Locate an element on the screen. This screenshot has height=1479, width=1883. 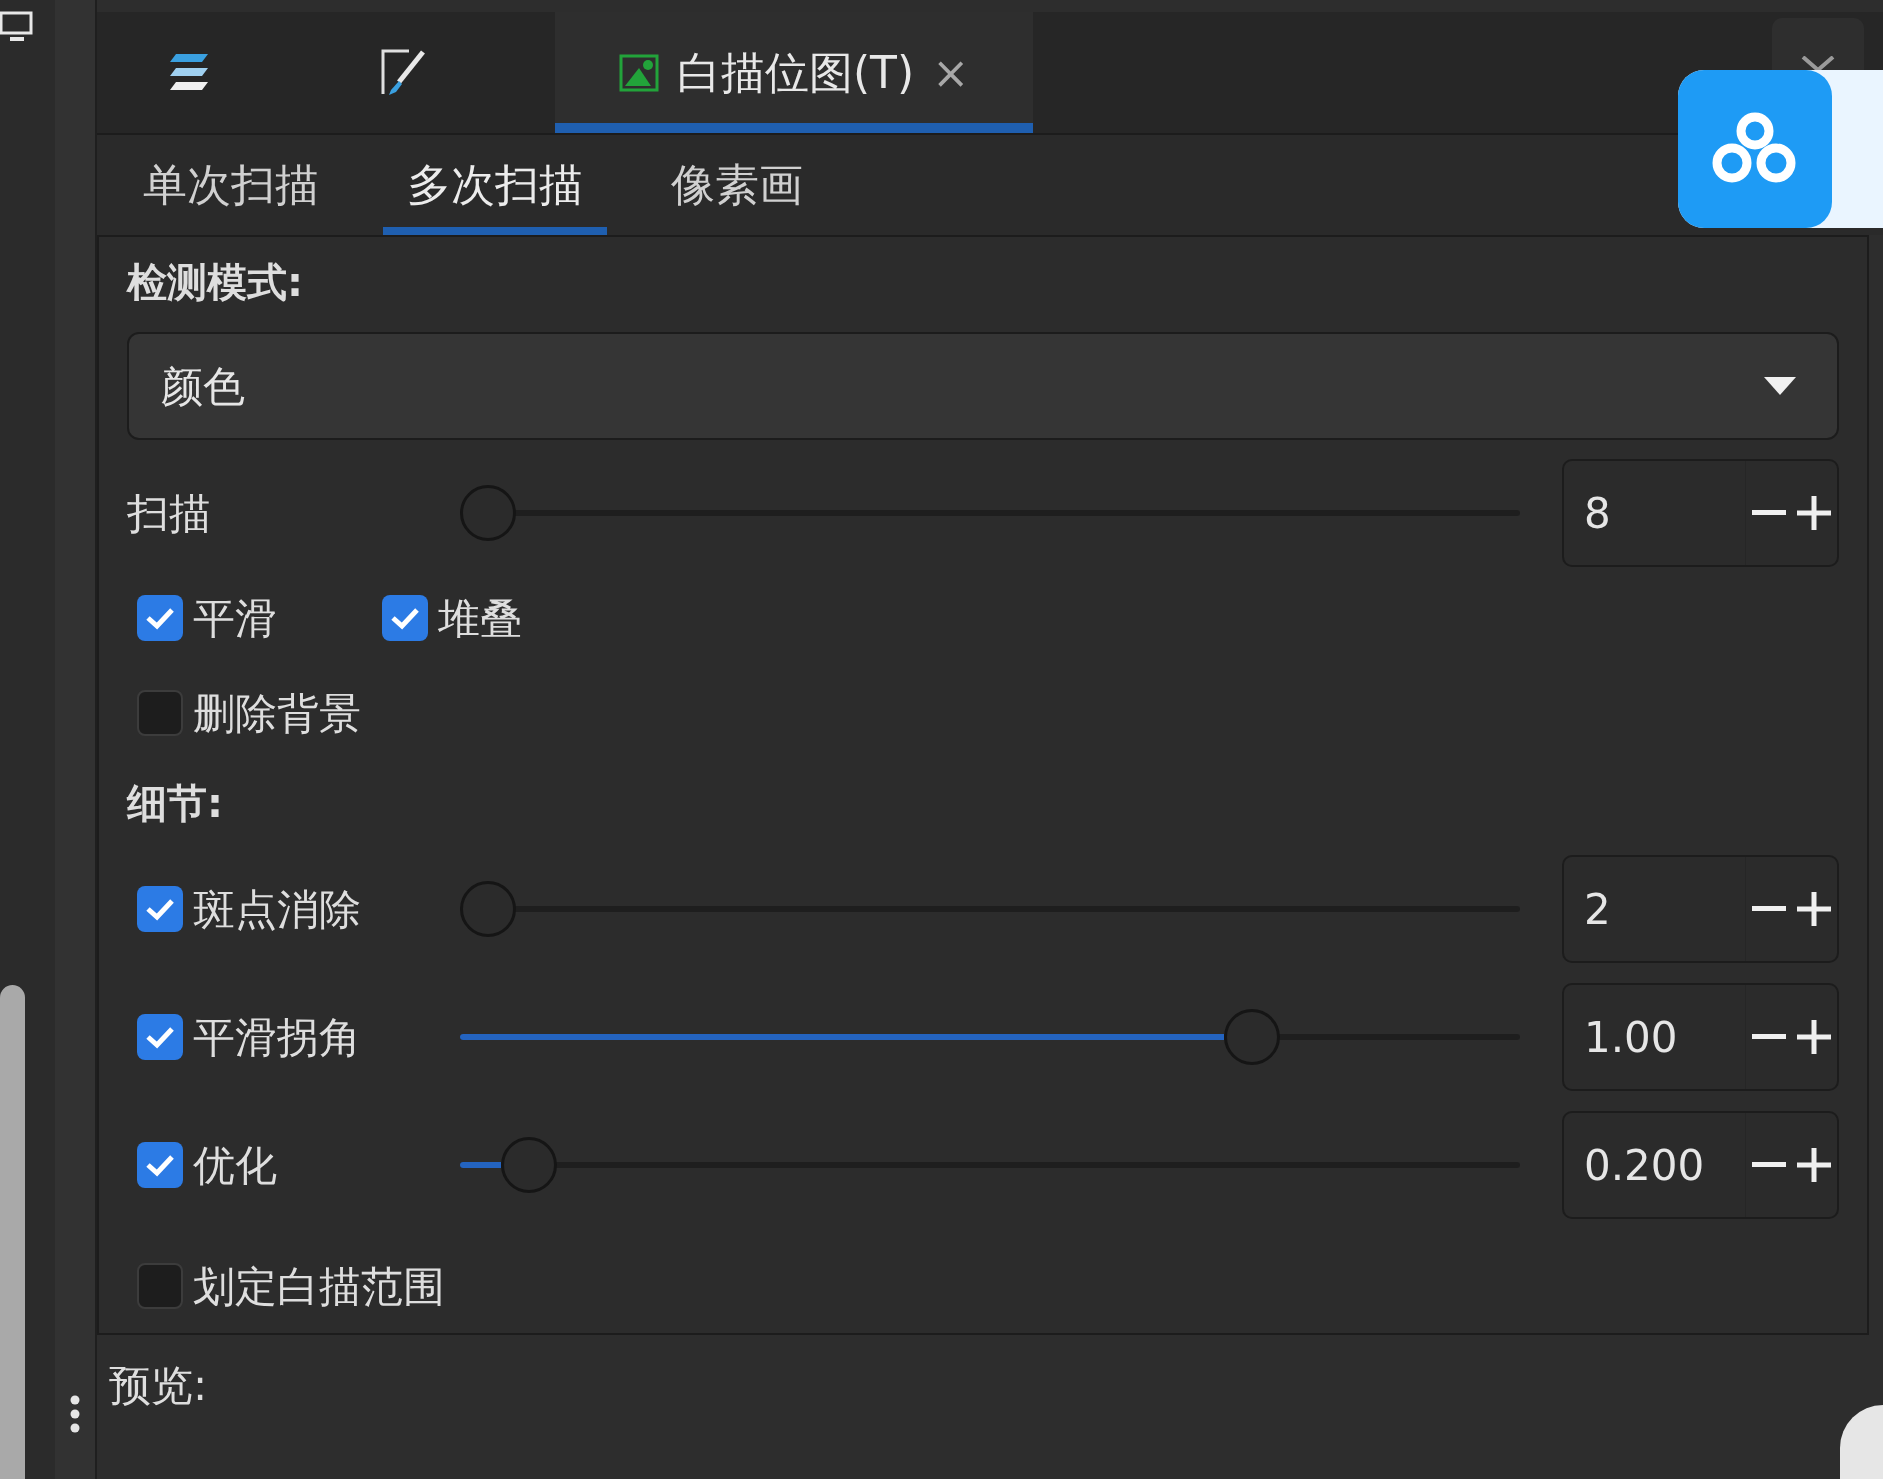
spin-box: 0.200 is located at coordinates (1700, 1165).